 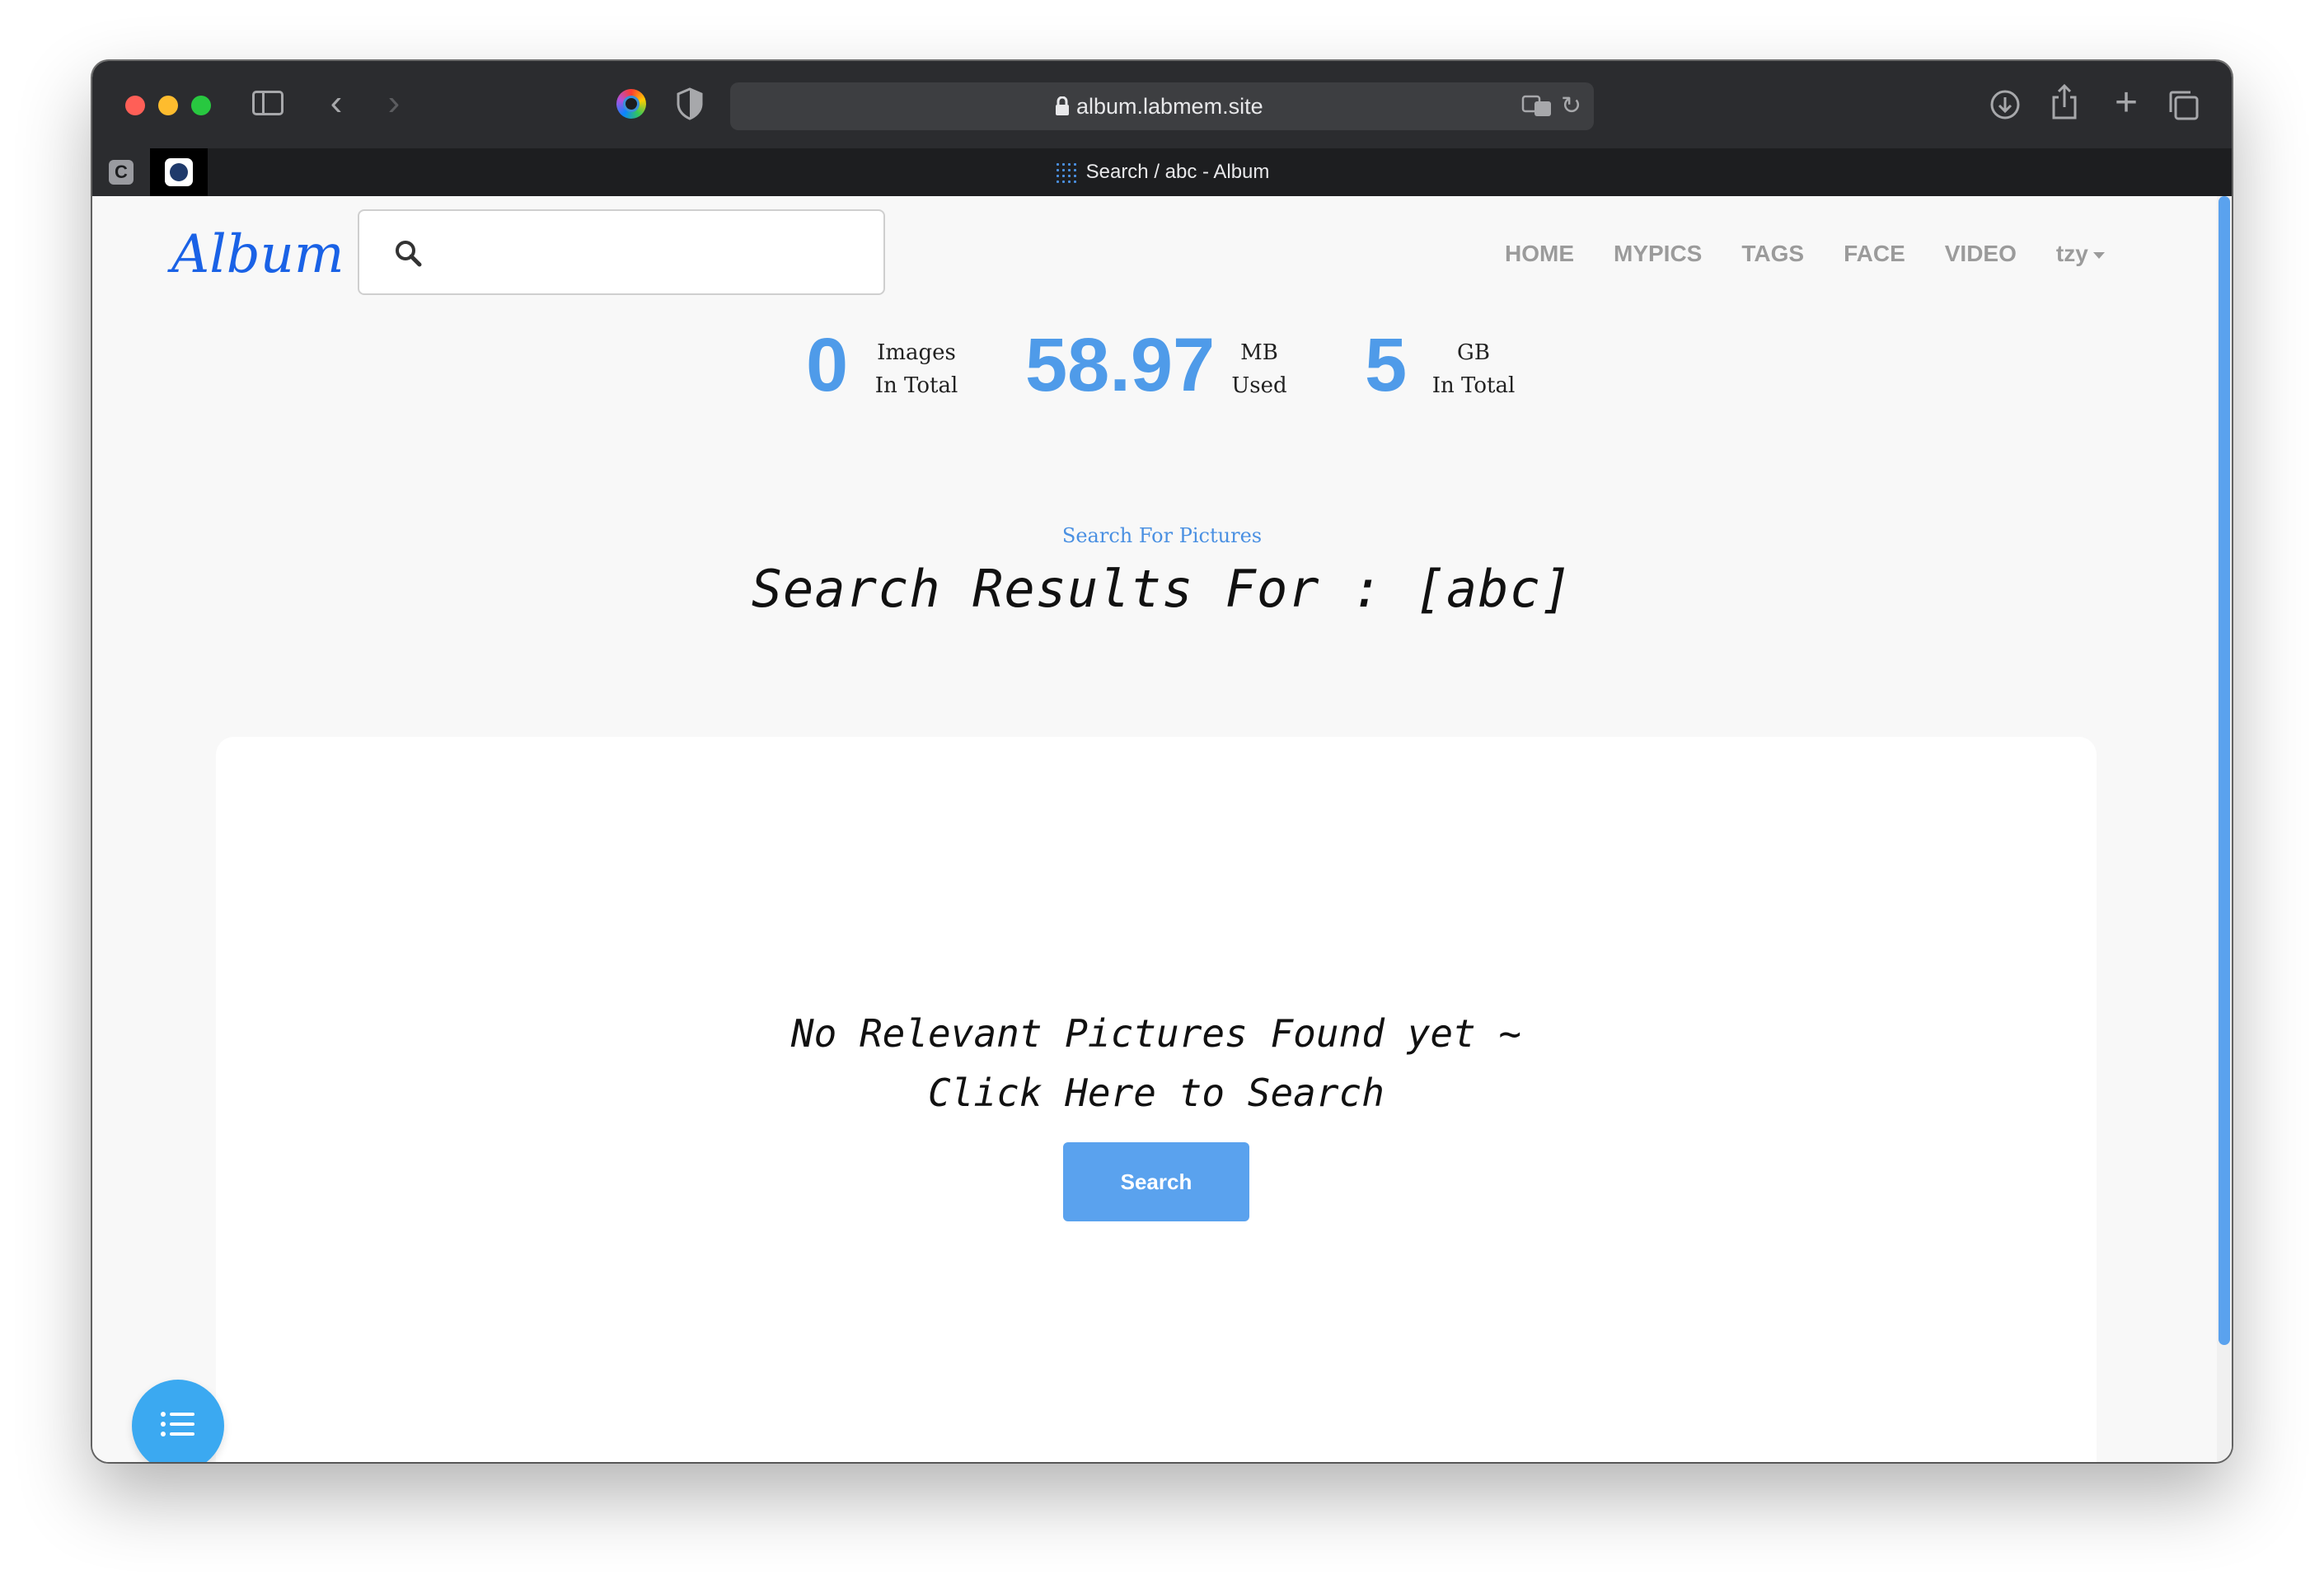 I want to click on album-favicon-icon, so click(x=1066, y=173).